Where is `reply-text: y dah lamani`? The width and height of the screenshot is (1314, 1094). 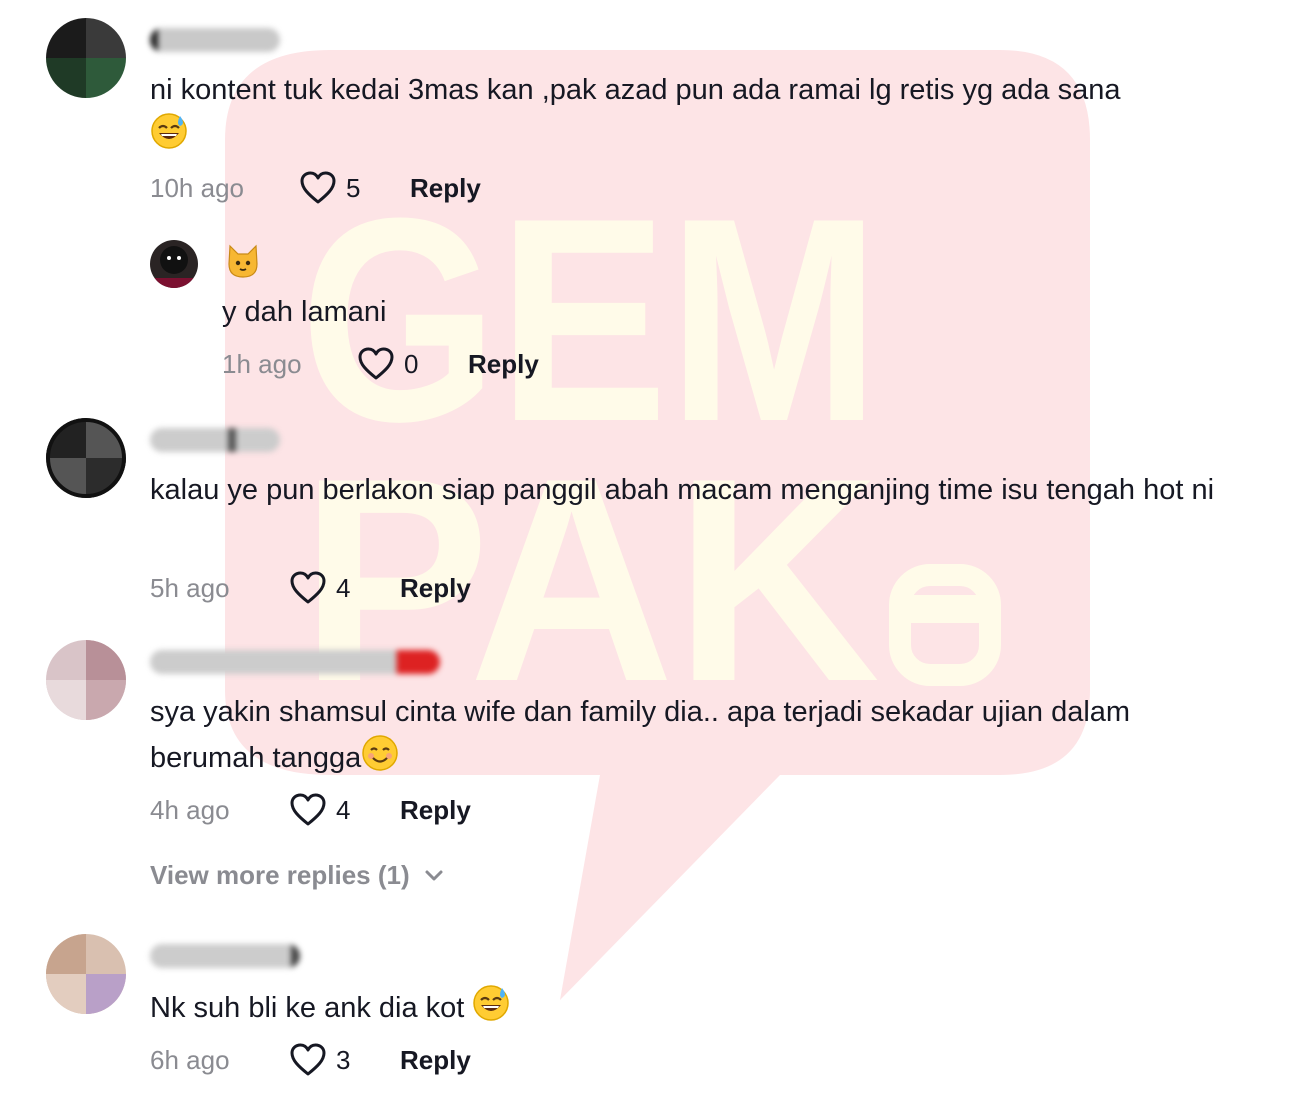 reply-text: y dah lamani is located at coordinates (304, 312).